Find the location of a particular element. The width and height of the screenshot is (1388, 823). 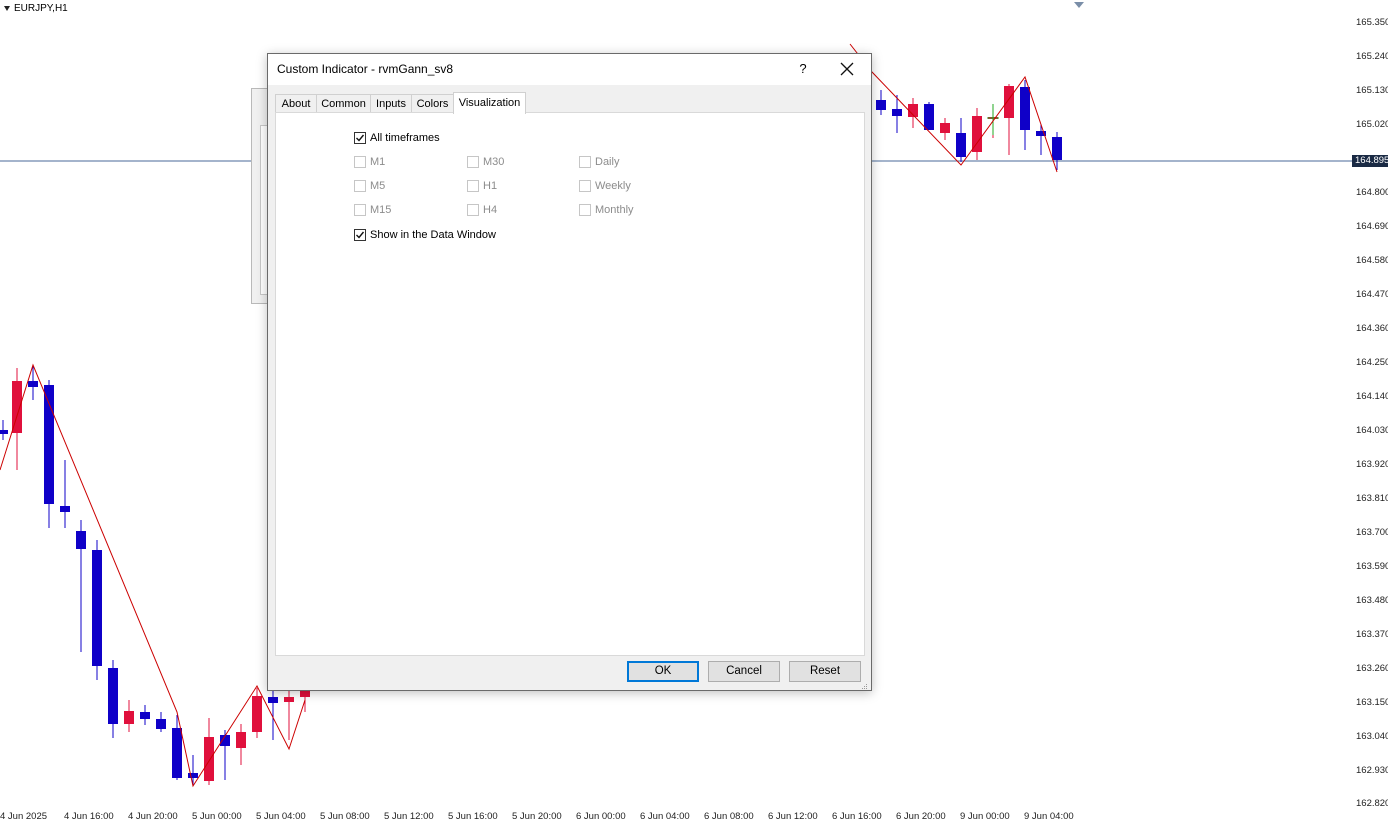

chart-symbol-label: EURJPY,H1 is located at coordinates (36, 8).